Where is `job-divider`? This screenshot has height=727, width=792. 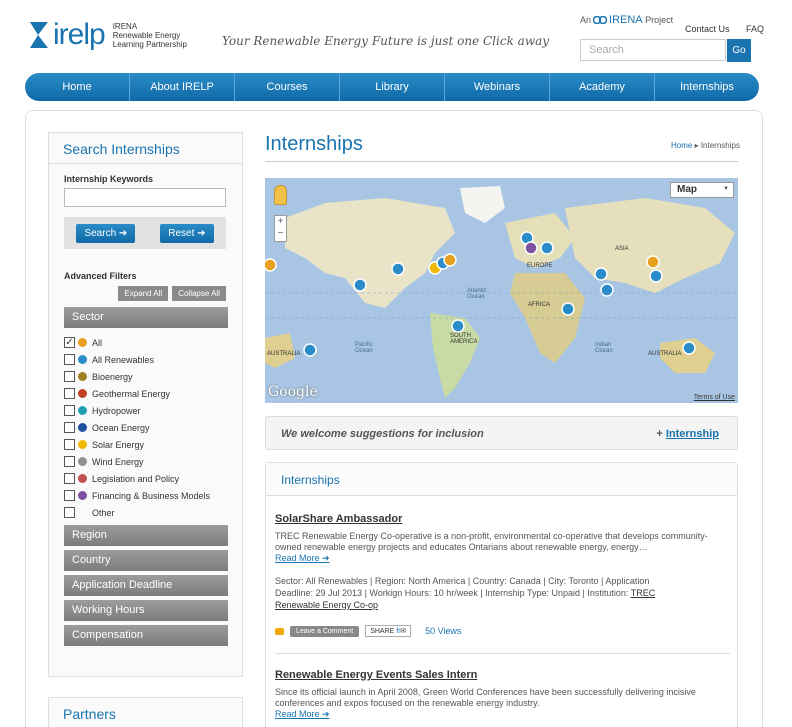 job-divider is located at coordinates (502, 653).